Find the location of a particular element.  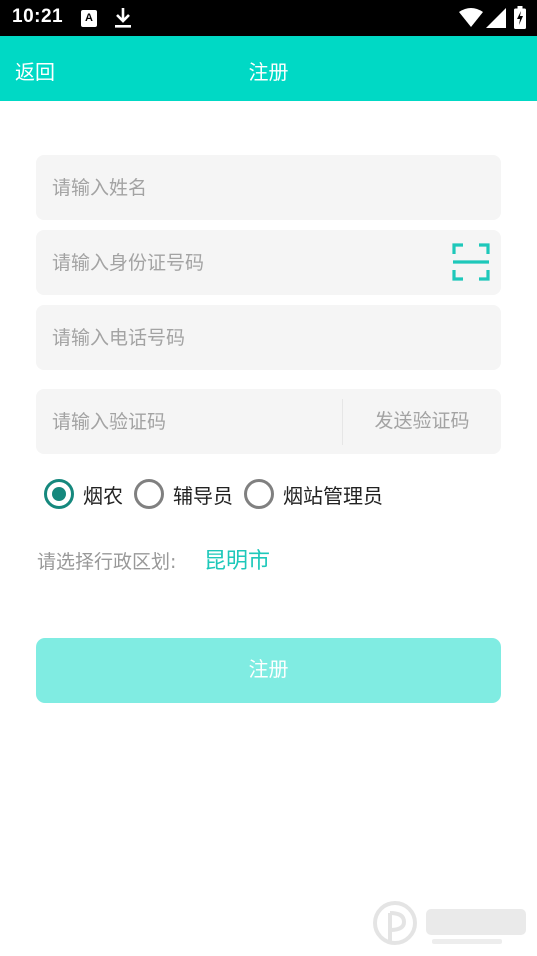

battery-charging-icon is located at coordinates (520, 17).